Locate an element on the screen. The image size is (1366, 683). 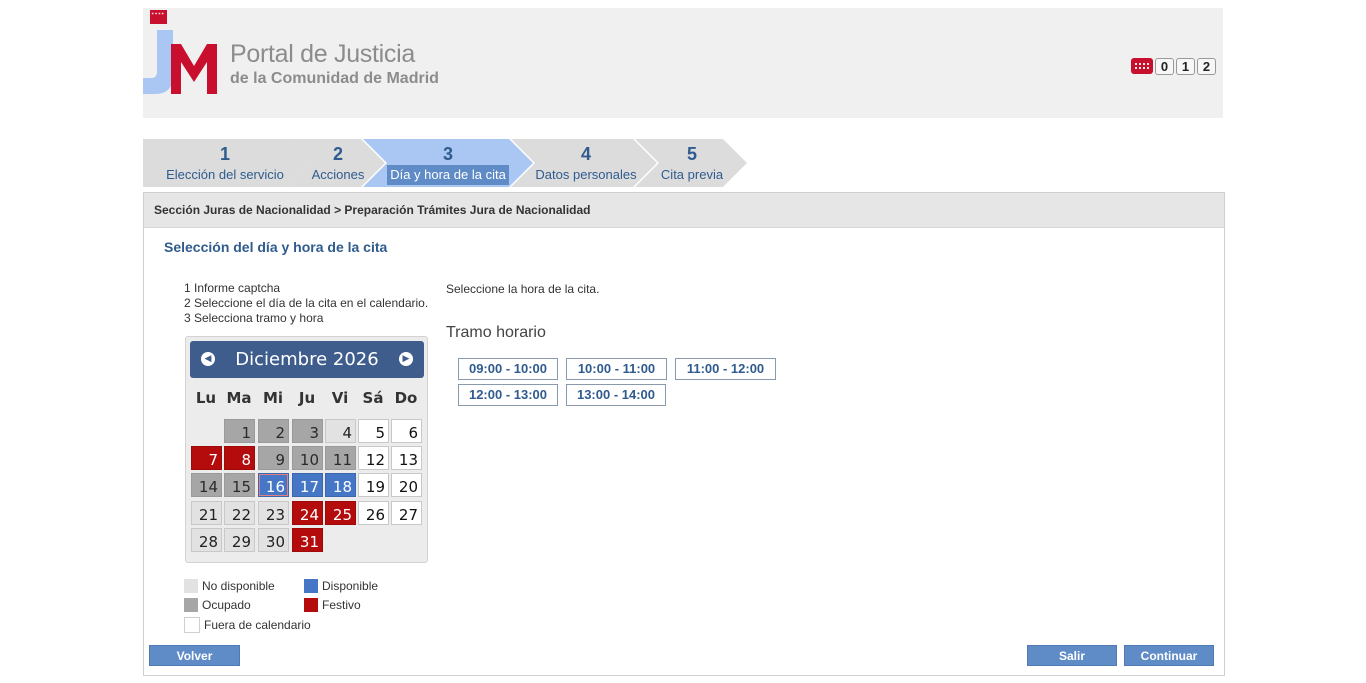
calendar-day: 27 is located at coordinates (406, 513).